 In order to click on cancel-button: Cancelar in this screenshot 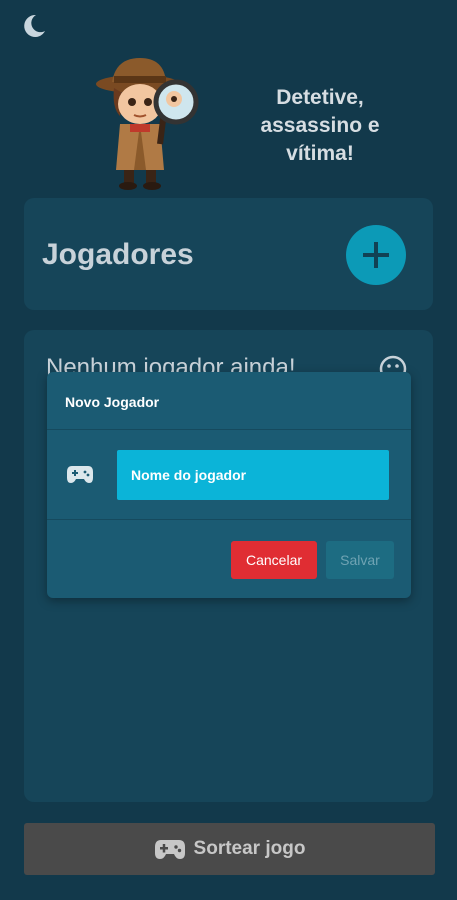, I will do `click(274, 560)`.